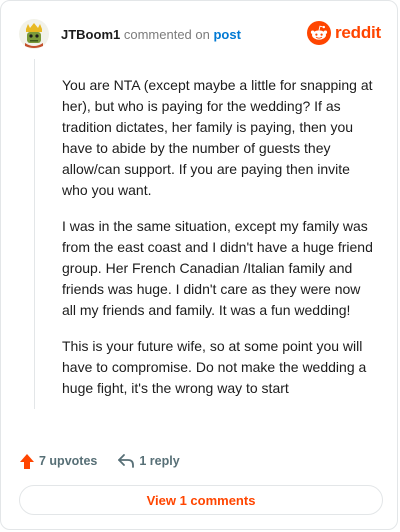 The height and width of the screenshot is (532, 400). What do you see at coordinates (318, 33) in the screenshot?
I see `reddit-snoo-icon` at bounding box center [318, 33].